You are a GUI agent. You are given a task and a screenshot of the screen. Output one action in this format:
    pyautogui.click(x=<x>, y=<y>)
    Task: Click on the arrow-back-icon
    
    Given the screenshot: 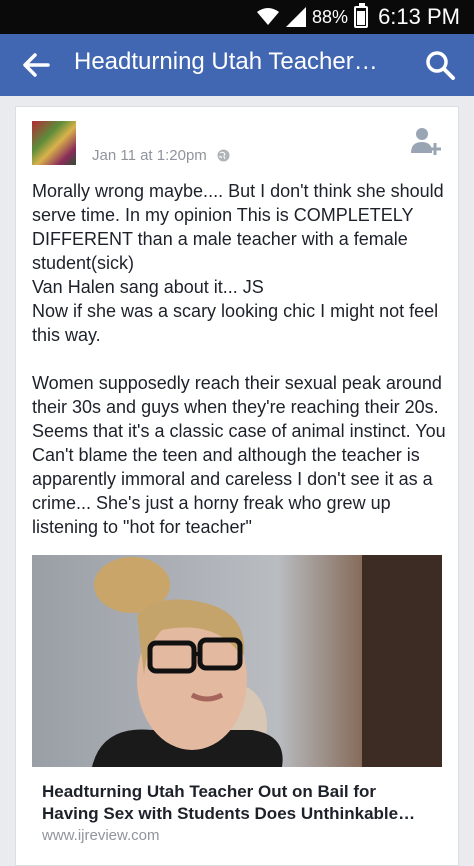 What is the action you would take?
    pyautogui.click(x=36, y=65)
    